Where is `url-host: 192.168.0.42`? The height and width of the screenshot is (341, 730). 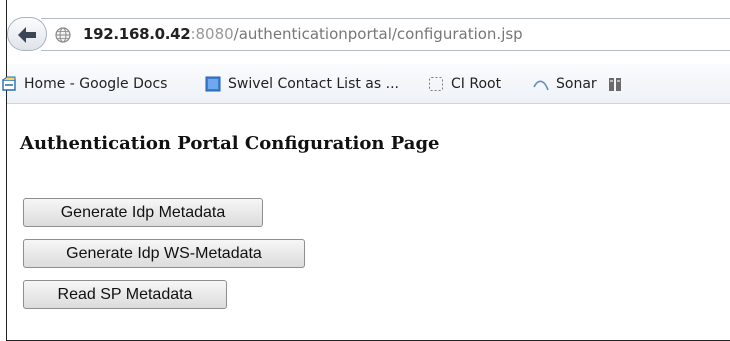 url-host: 192.168.0.42 is located at coordinates (137, 34).